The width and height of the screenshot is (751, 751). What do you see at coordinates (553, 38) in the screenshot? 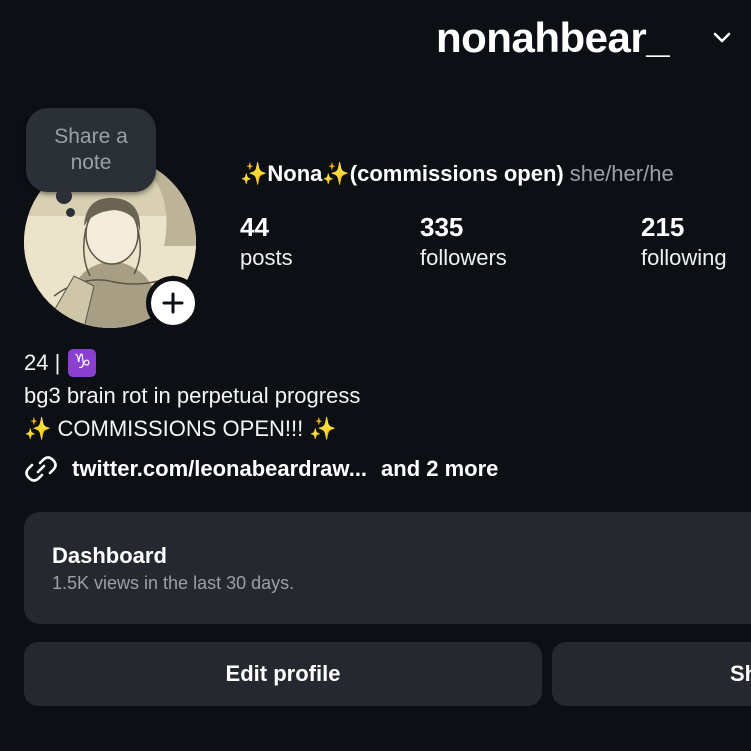
I see `username-title: nonahbear_` at bounding box center [553, 38].